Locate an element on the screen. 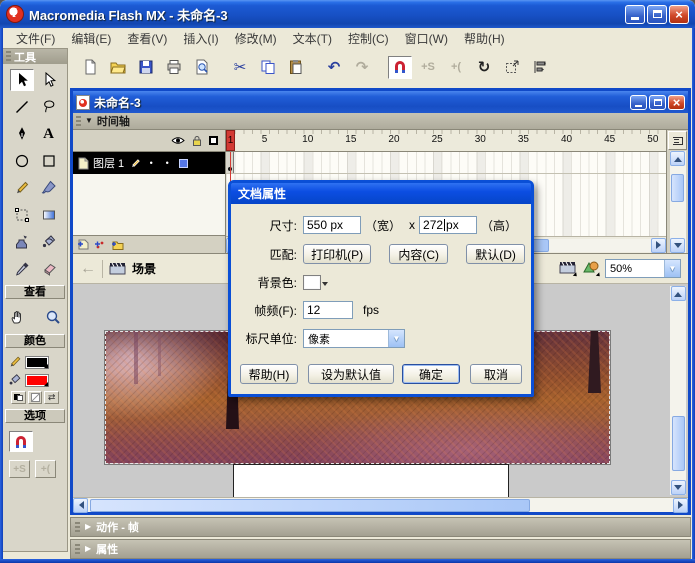 Image resolution: width=695 pixels, height=563 pixels. menu-item: 窗口(W) is located at coordinates (426, 38).